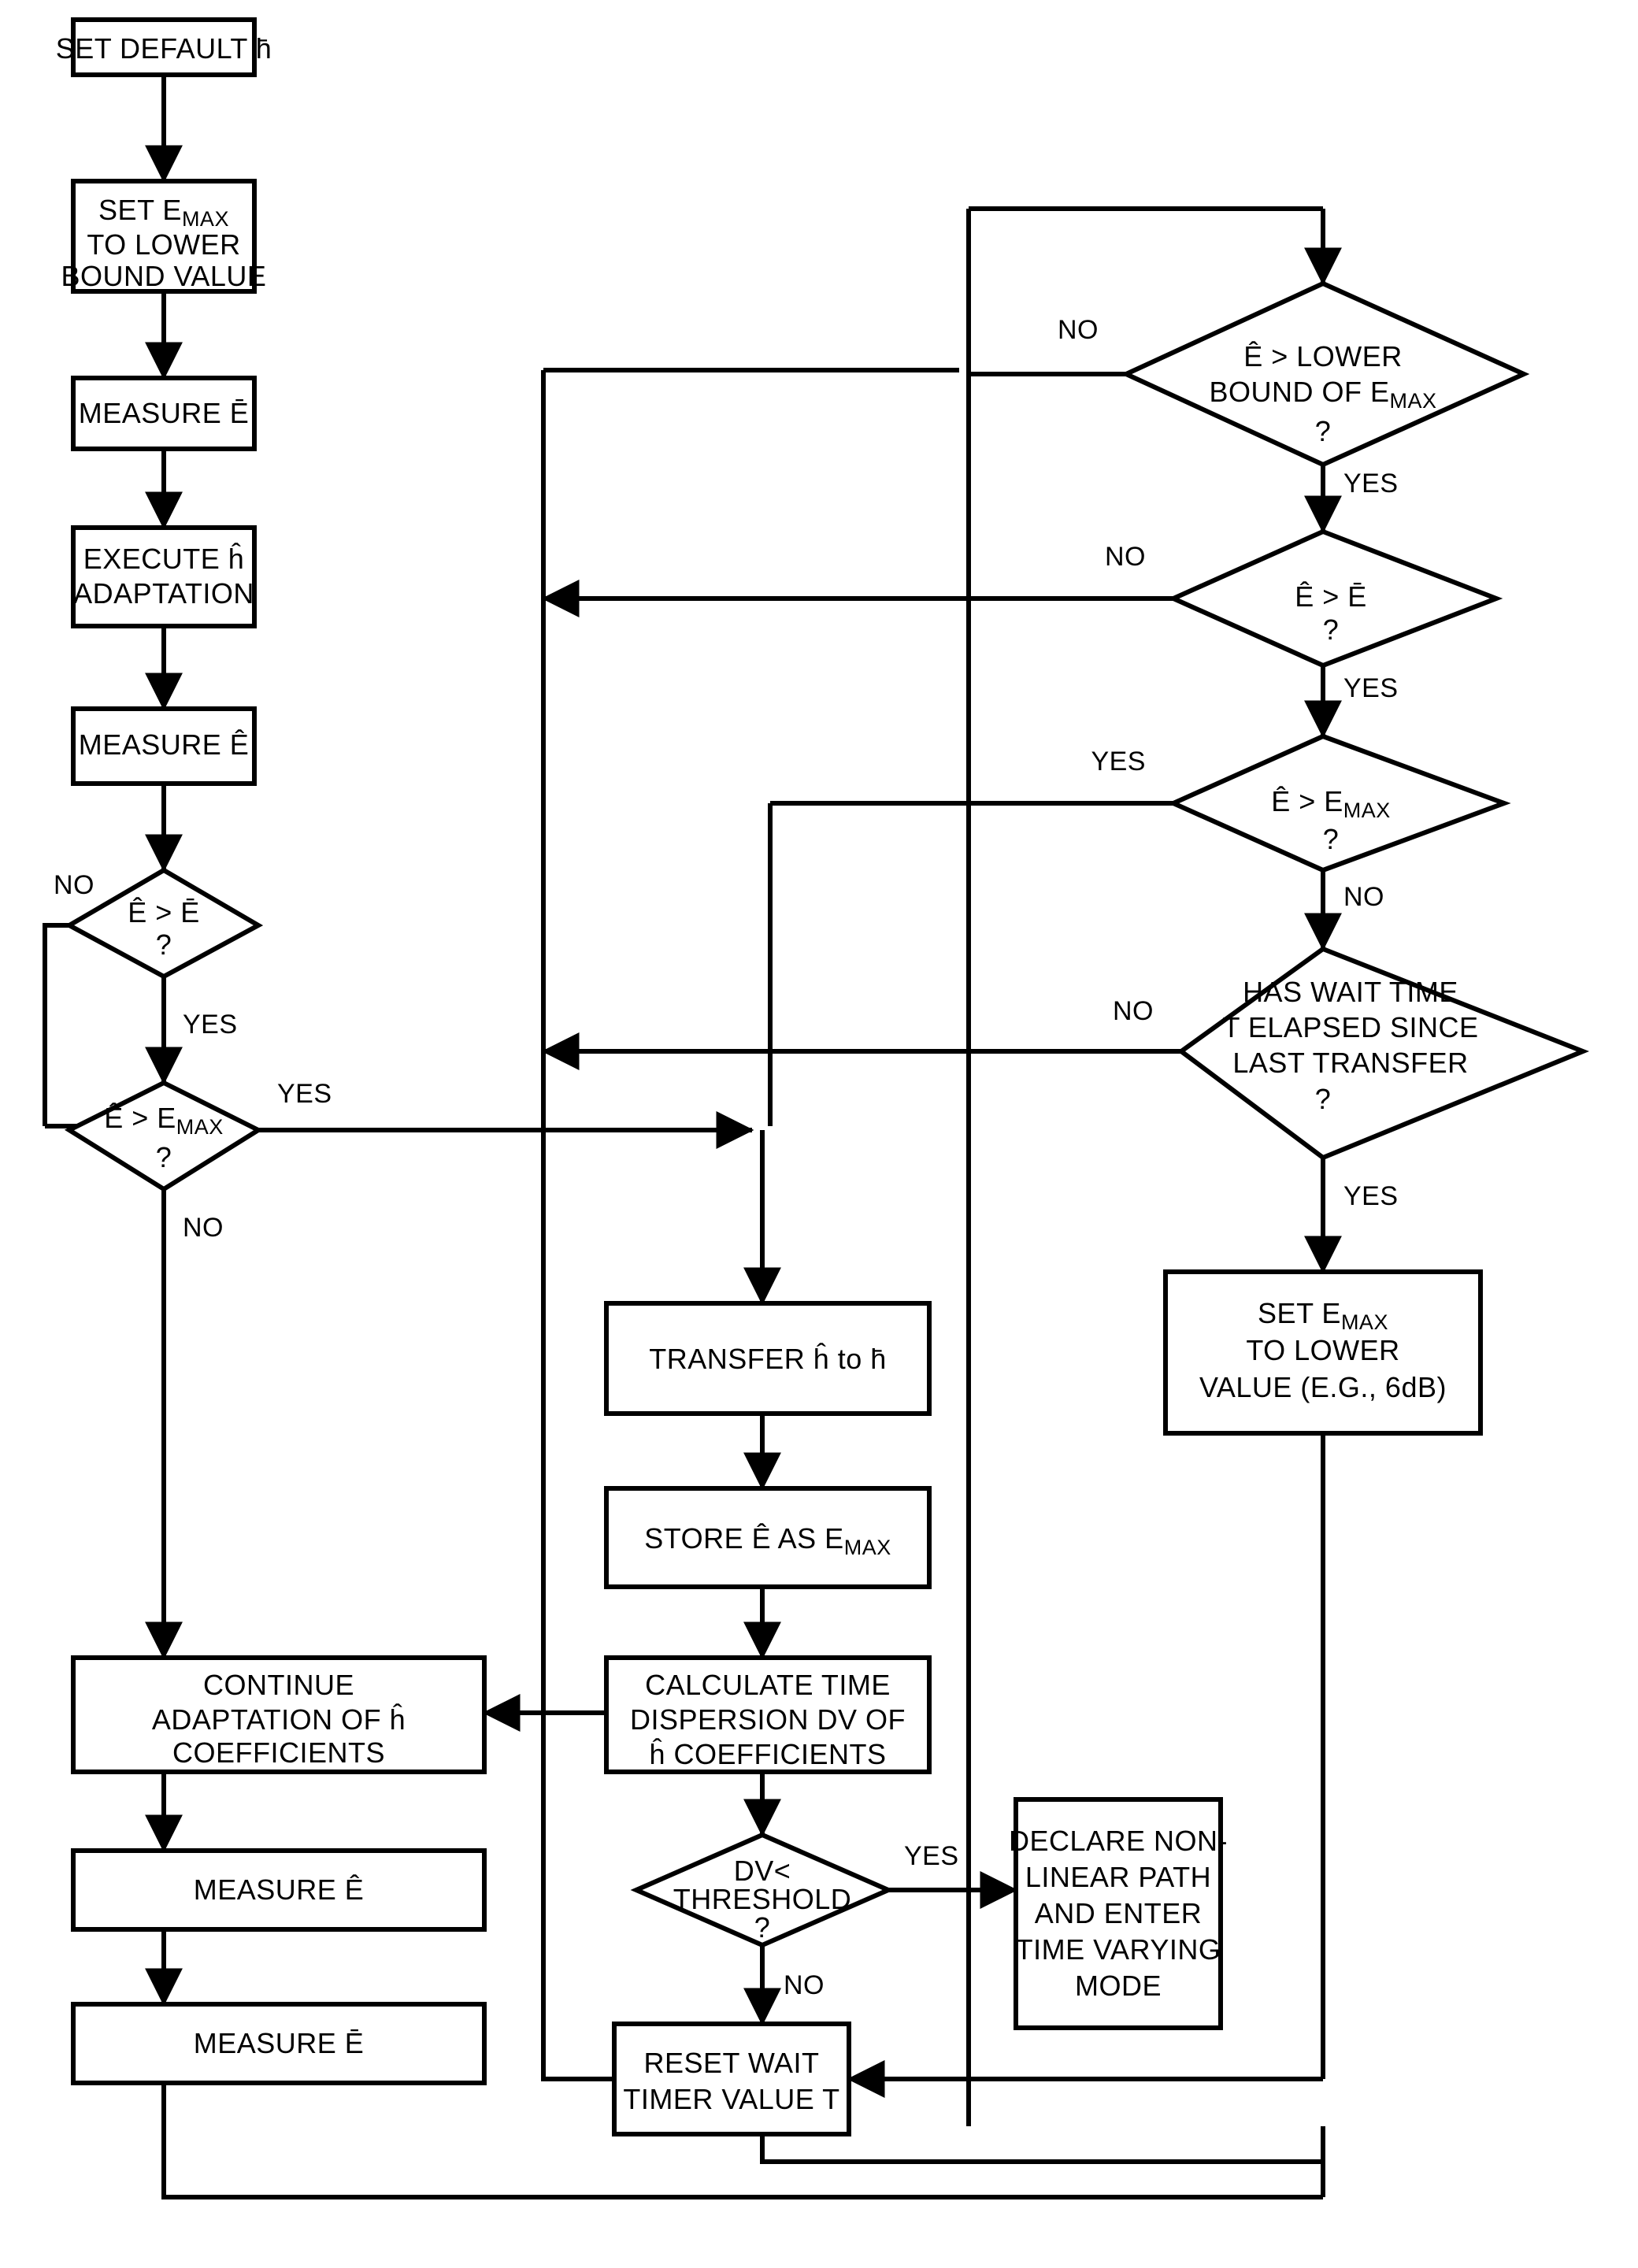 Image resolution: width=1638 pixels, height=2268 pixels. I want to click on node-set-emax-lower-value: SET EMAX TO LOWER VALUE (E.G., 6dB), so click(1323, 1352).